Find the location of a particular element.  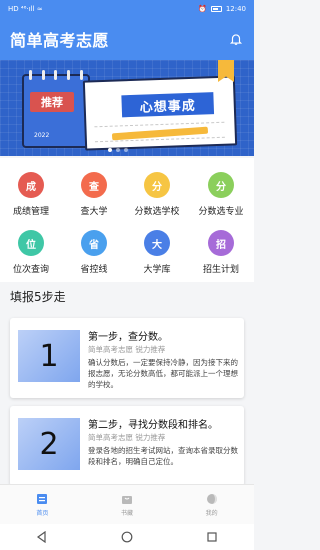

alarm-icon: ⏰ is located at coordinates (202, 9).